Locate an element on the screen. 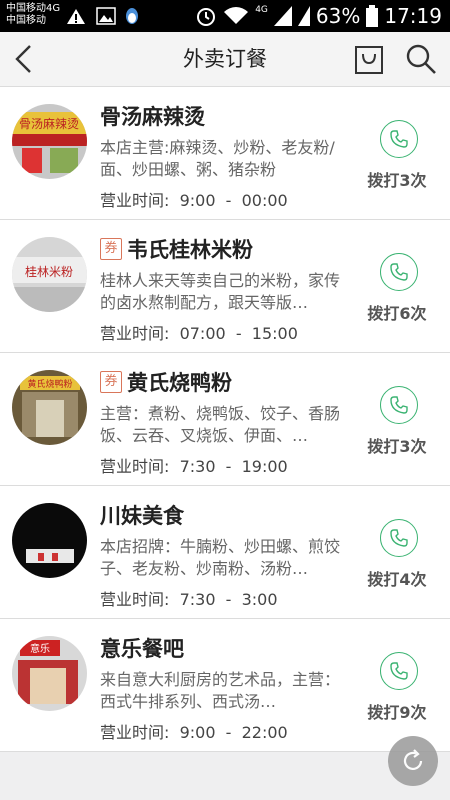 The image size is (450, 800). clock: 17:19 is located at coordinates (413, 16).